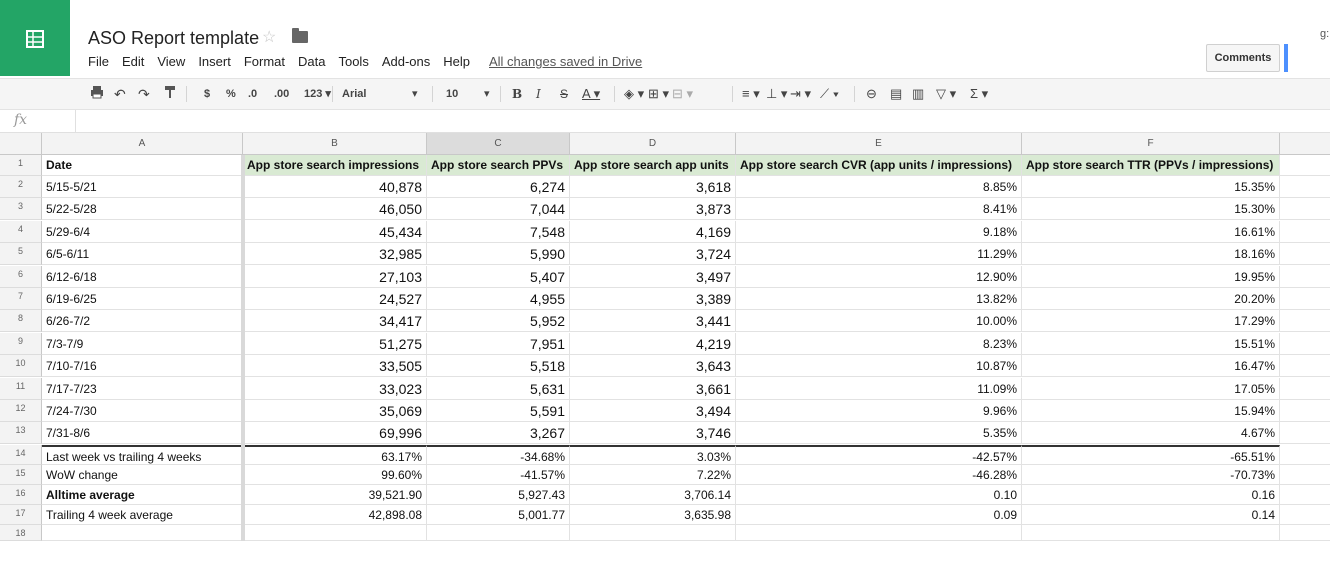  What do you see at coordinates (565, 61) in the screenshot?
I see `save-status-link: All changes saved in Drive` at bounding box center [565, 61].